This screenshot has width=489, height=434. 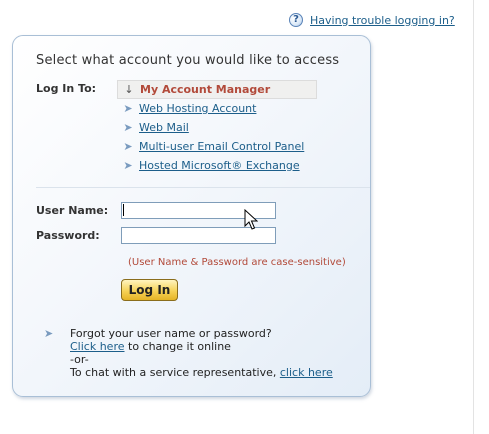 What do you see at coordinates (164, 127) in the screenshot?
I see `account-option-label: Web Mail` at bounding box center [164, 127].